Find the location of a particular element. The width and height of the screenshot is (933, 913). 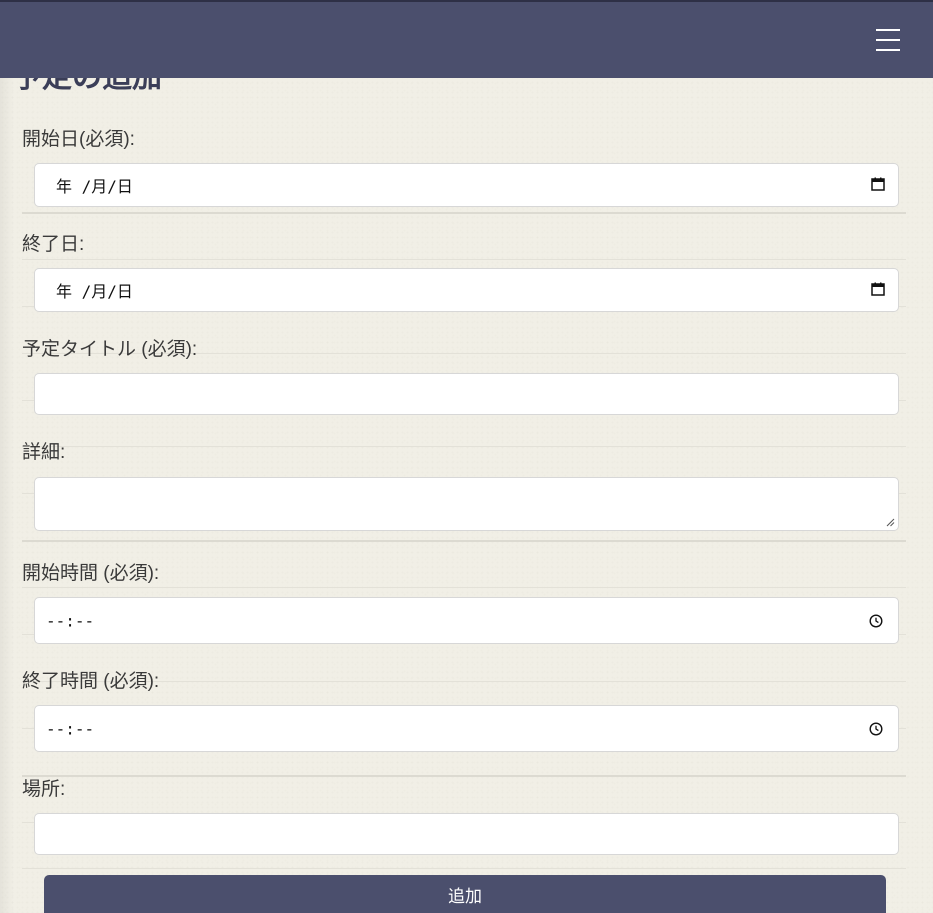

start-date-label: 開始日(必須): is located at coordinates (78, 139).